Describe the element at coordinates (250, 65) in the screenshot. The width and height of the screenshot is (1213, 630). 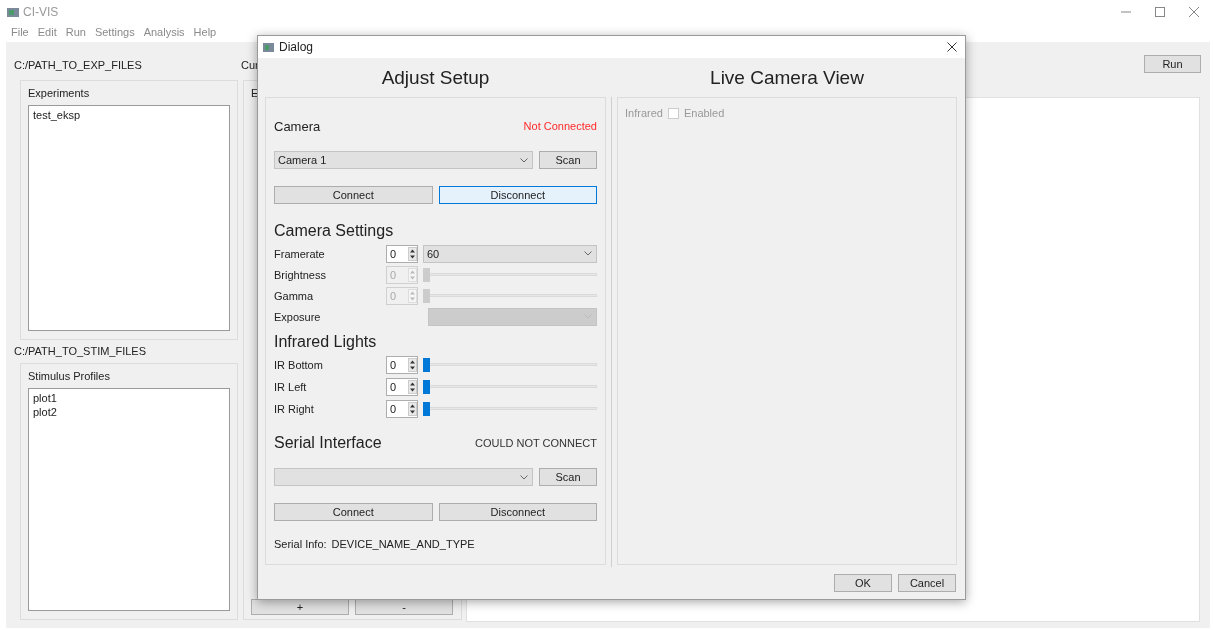
I see `section-label: Cur` at that location.